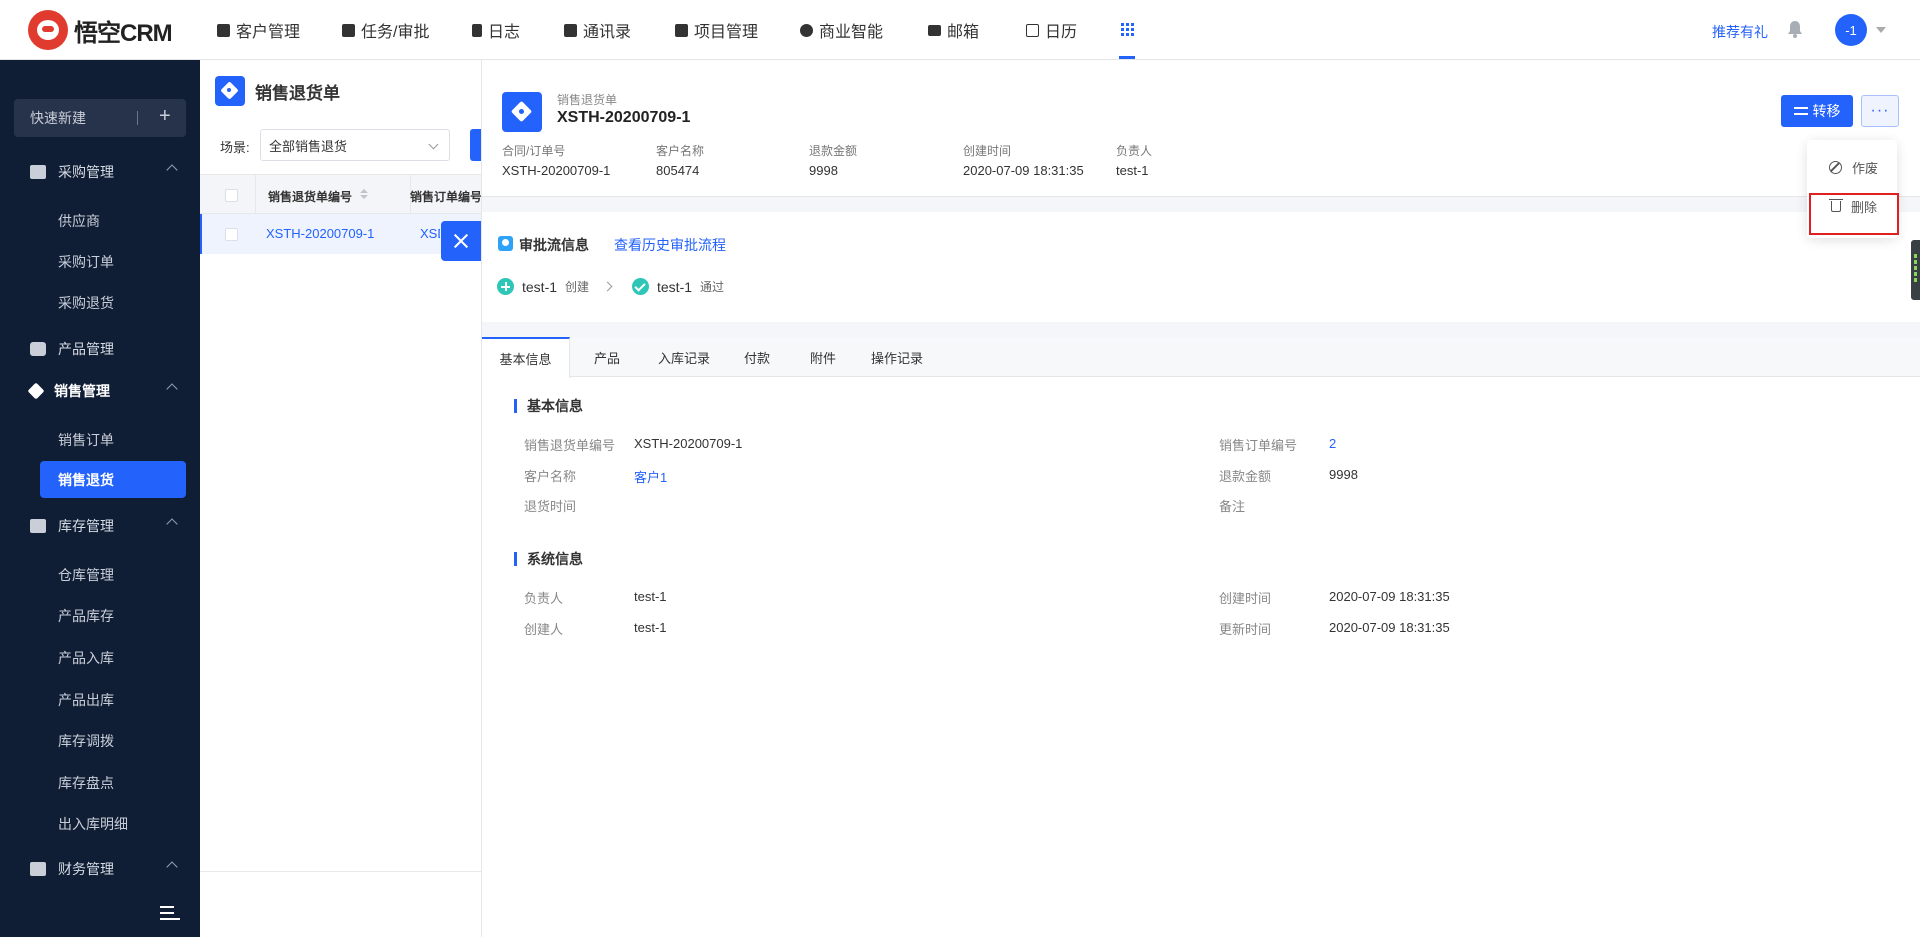 This screenshot has height=937, width=1920. What do you see at coordinates (38, 349) in the screenshot?
I see `cube-icon` at bounding box center [38, 349].